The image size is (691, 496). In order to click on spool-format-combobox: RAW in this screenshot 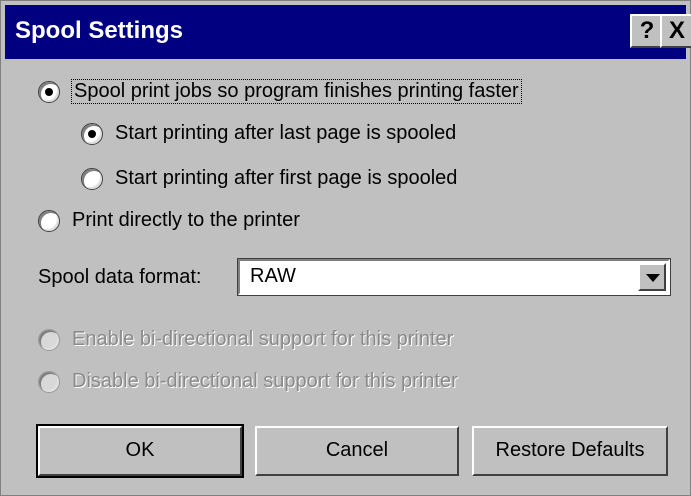, I will do `click(454, 277)`.